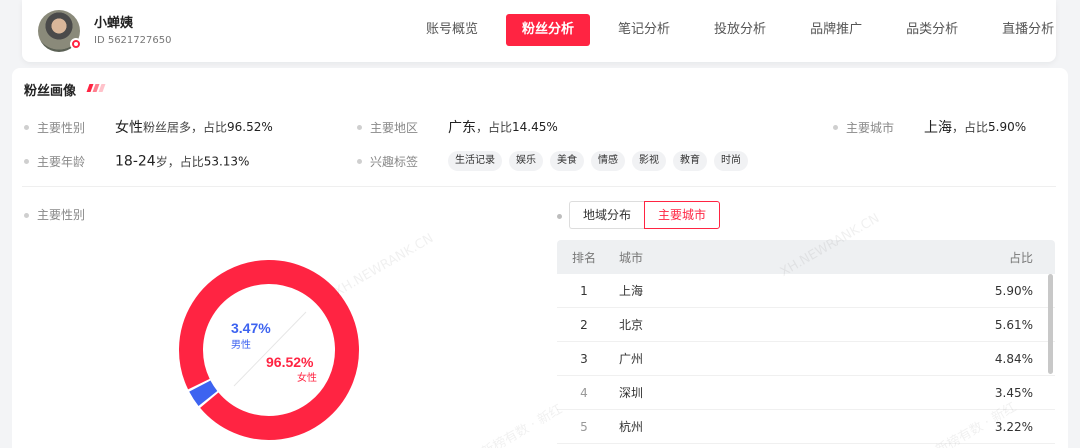 This screenshot has height=448, width=1080. Describe the element at coordinates (631, 291) in the screenshot. I see `cell-city: 上海` at that location.